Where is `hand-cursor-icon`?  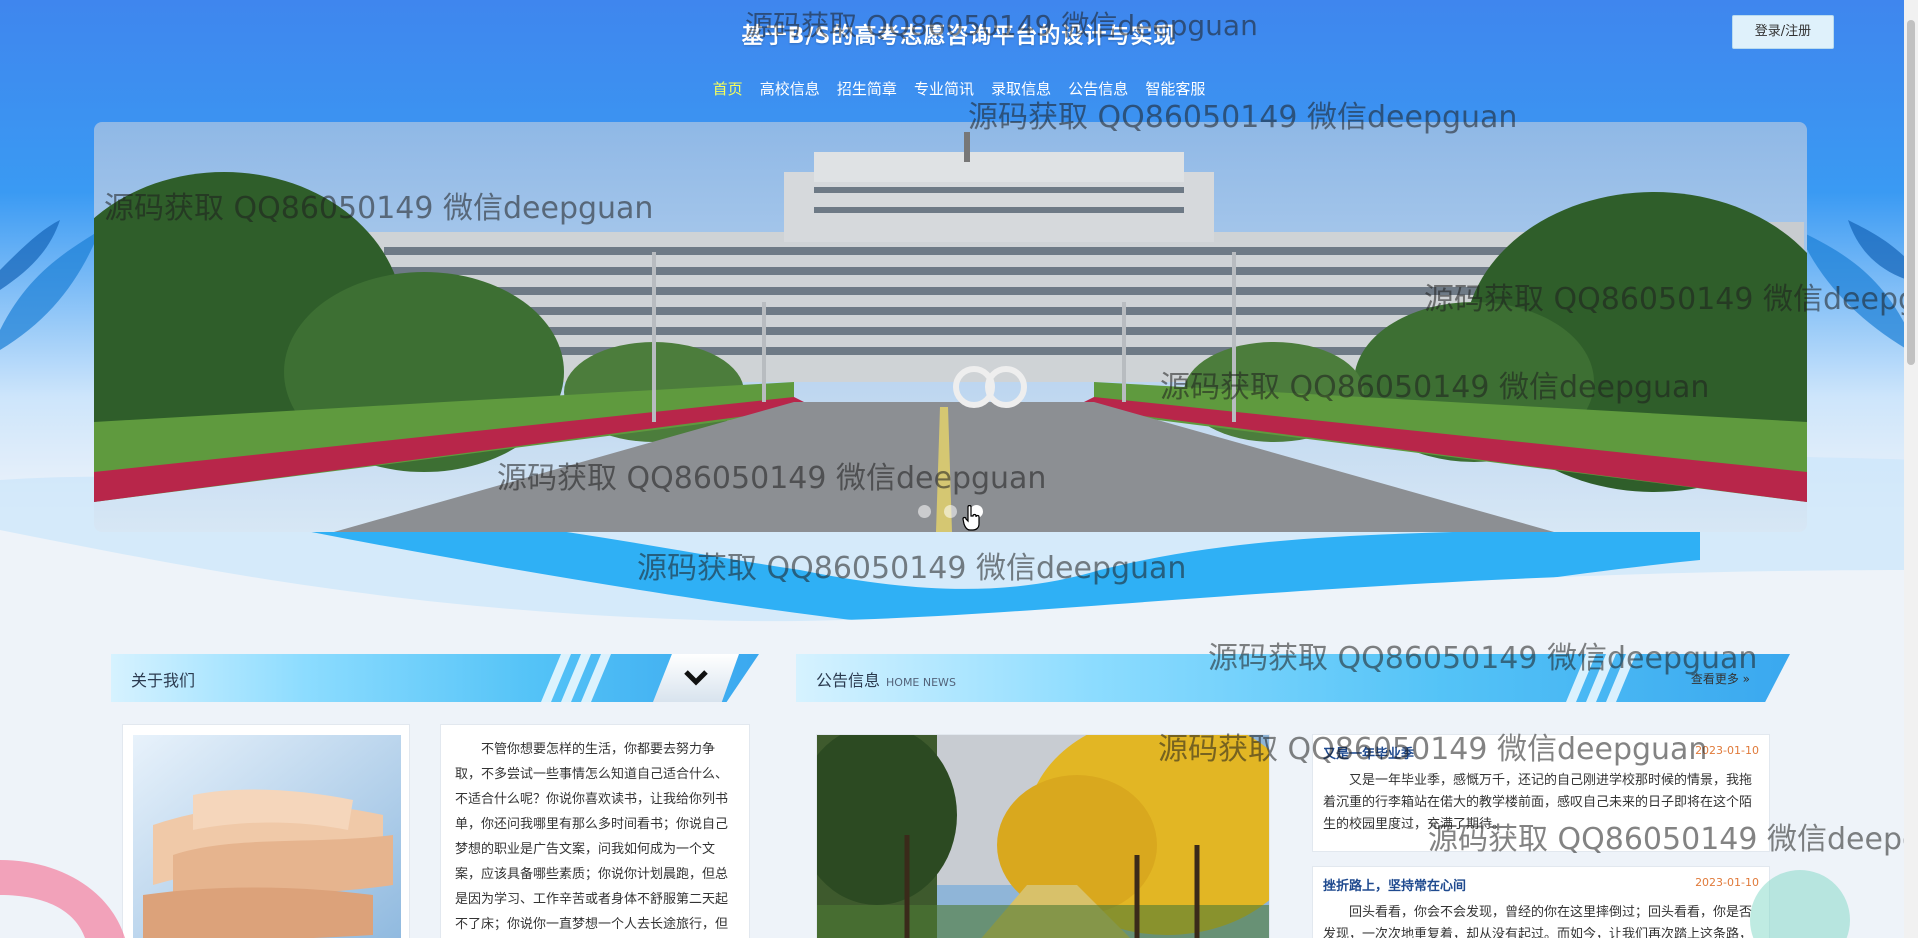 hand-cursor-icon is located at coordinates (971, 518).